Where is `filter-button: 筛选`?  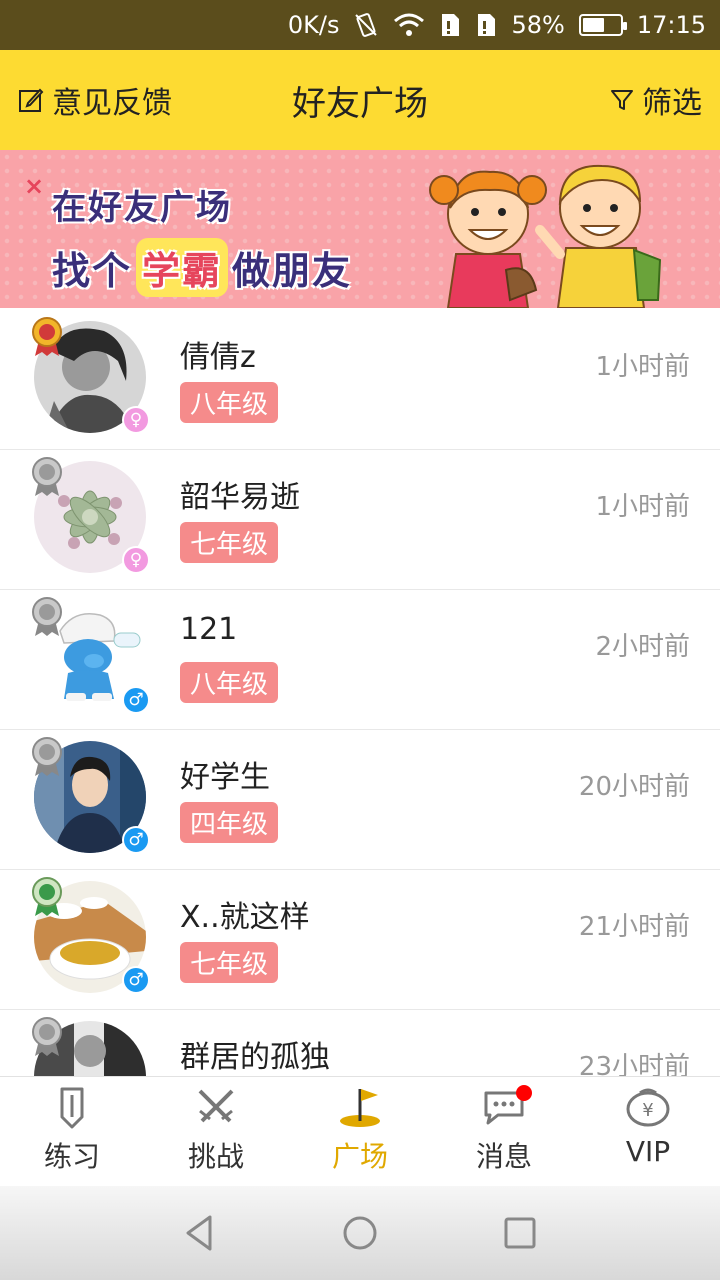 filter-button: 筛选 is located at coordinates (656, 100).